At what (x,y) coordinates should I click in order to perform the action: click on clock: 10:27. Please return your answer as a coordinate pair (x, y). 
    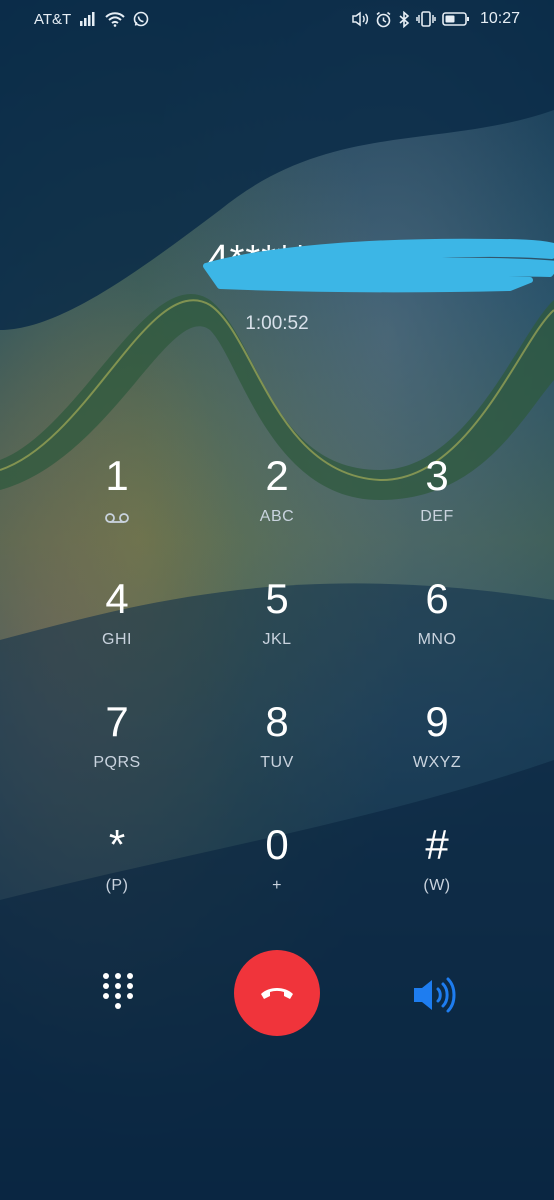
    Looking at the image, I should click on (499, 18).